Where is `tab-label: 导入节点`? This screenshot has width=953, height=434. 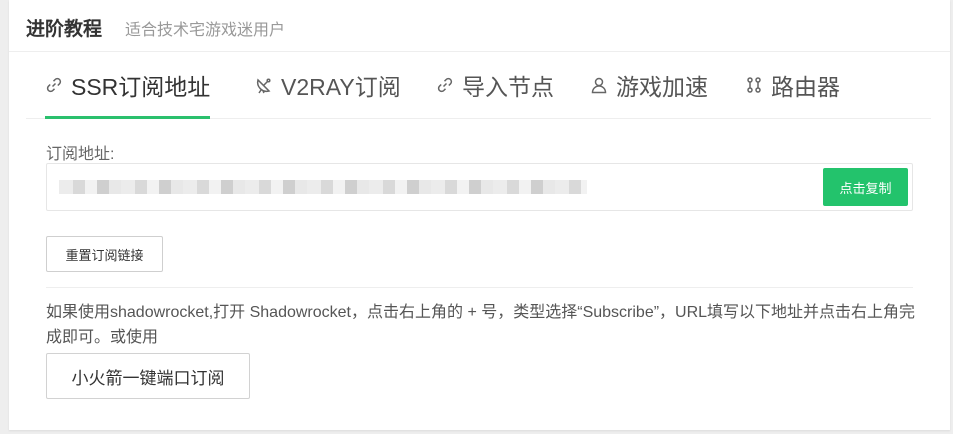
tab-label: 导入节点 is located at coordinates (508, 87).